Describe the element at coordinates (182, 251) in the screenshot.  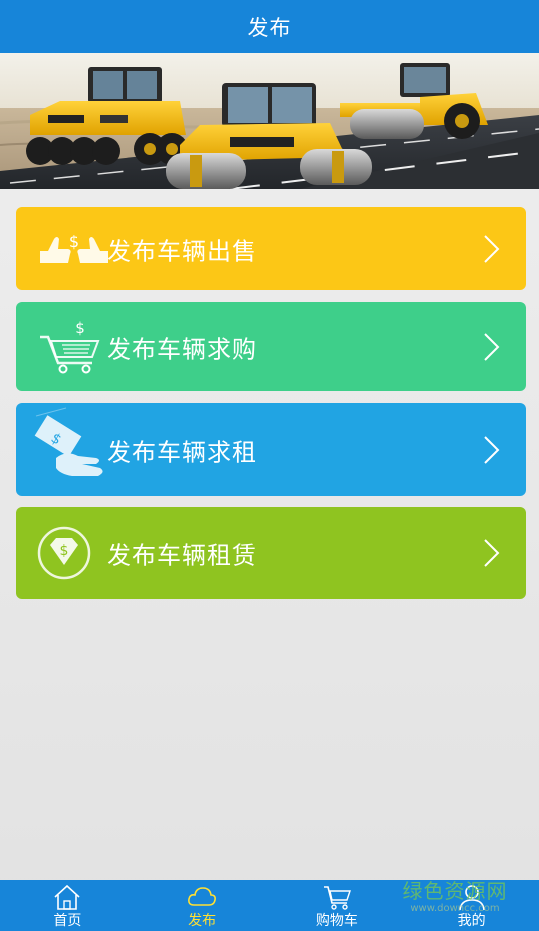
I see `publish-sell-label: 发布车辆出售` at that location.